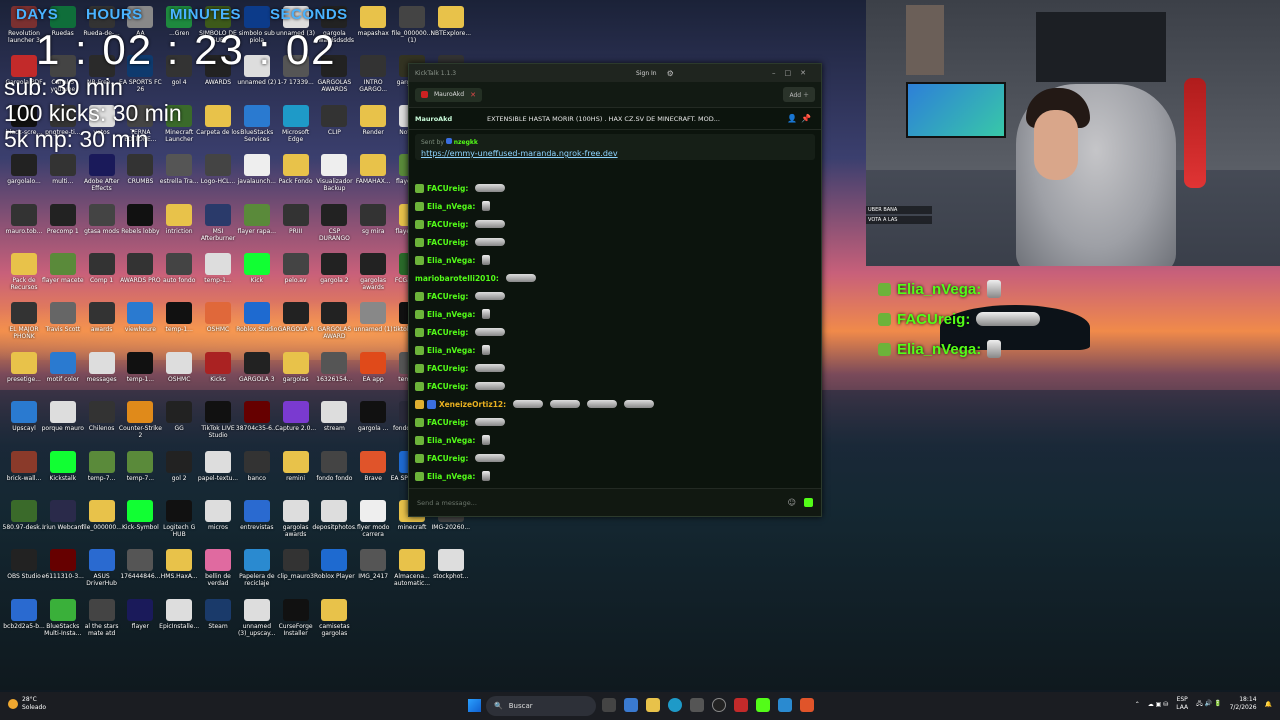 The width and height of the screenshot is (1280, 720). Describe the element at coordinates (179, 469) in the screenshot. I see `desktop-icon: gol 2` at that location.